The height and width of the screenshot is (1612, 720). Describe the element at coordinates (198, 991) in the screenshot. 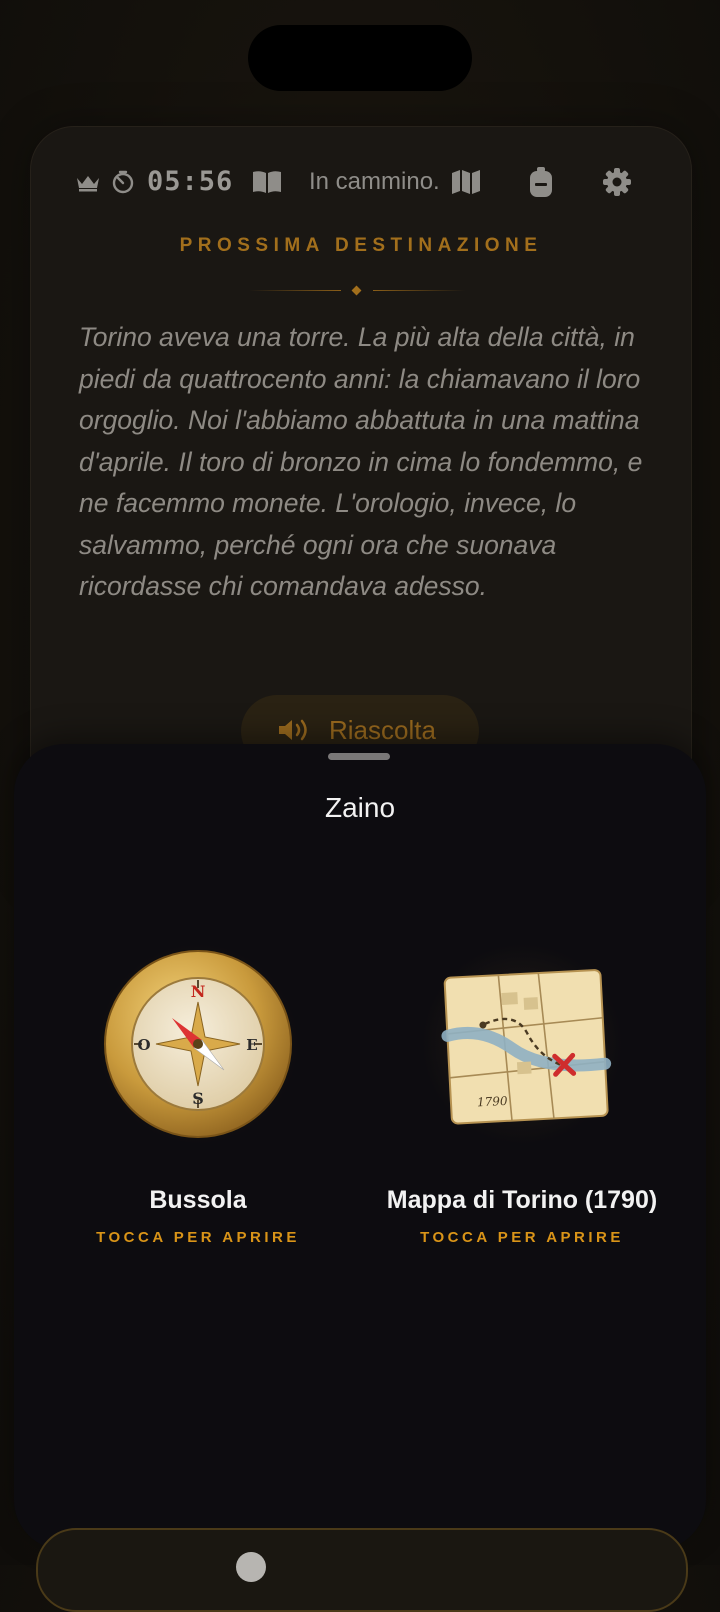

I see `compass-n-label: N` at that location.